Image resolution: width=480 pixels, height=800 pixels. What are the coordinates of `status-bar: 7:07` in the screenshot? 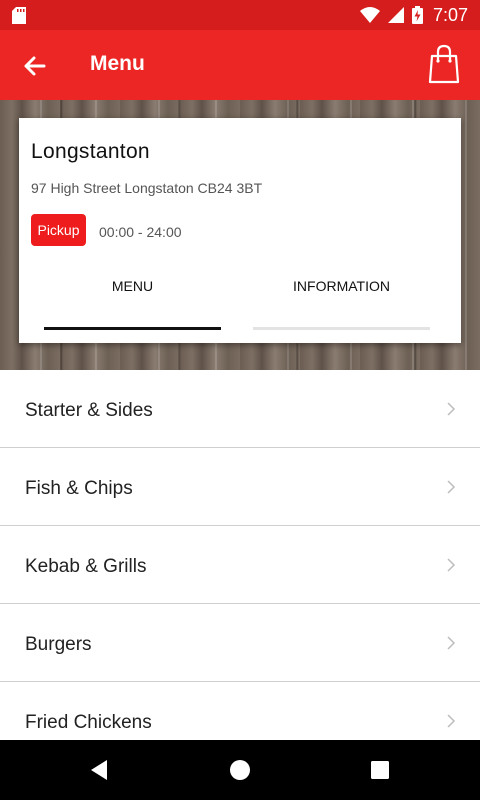 It's located at (240, 15).